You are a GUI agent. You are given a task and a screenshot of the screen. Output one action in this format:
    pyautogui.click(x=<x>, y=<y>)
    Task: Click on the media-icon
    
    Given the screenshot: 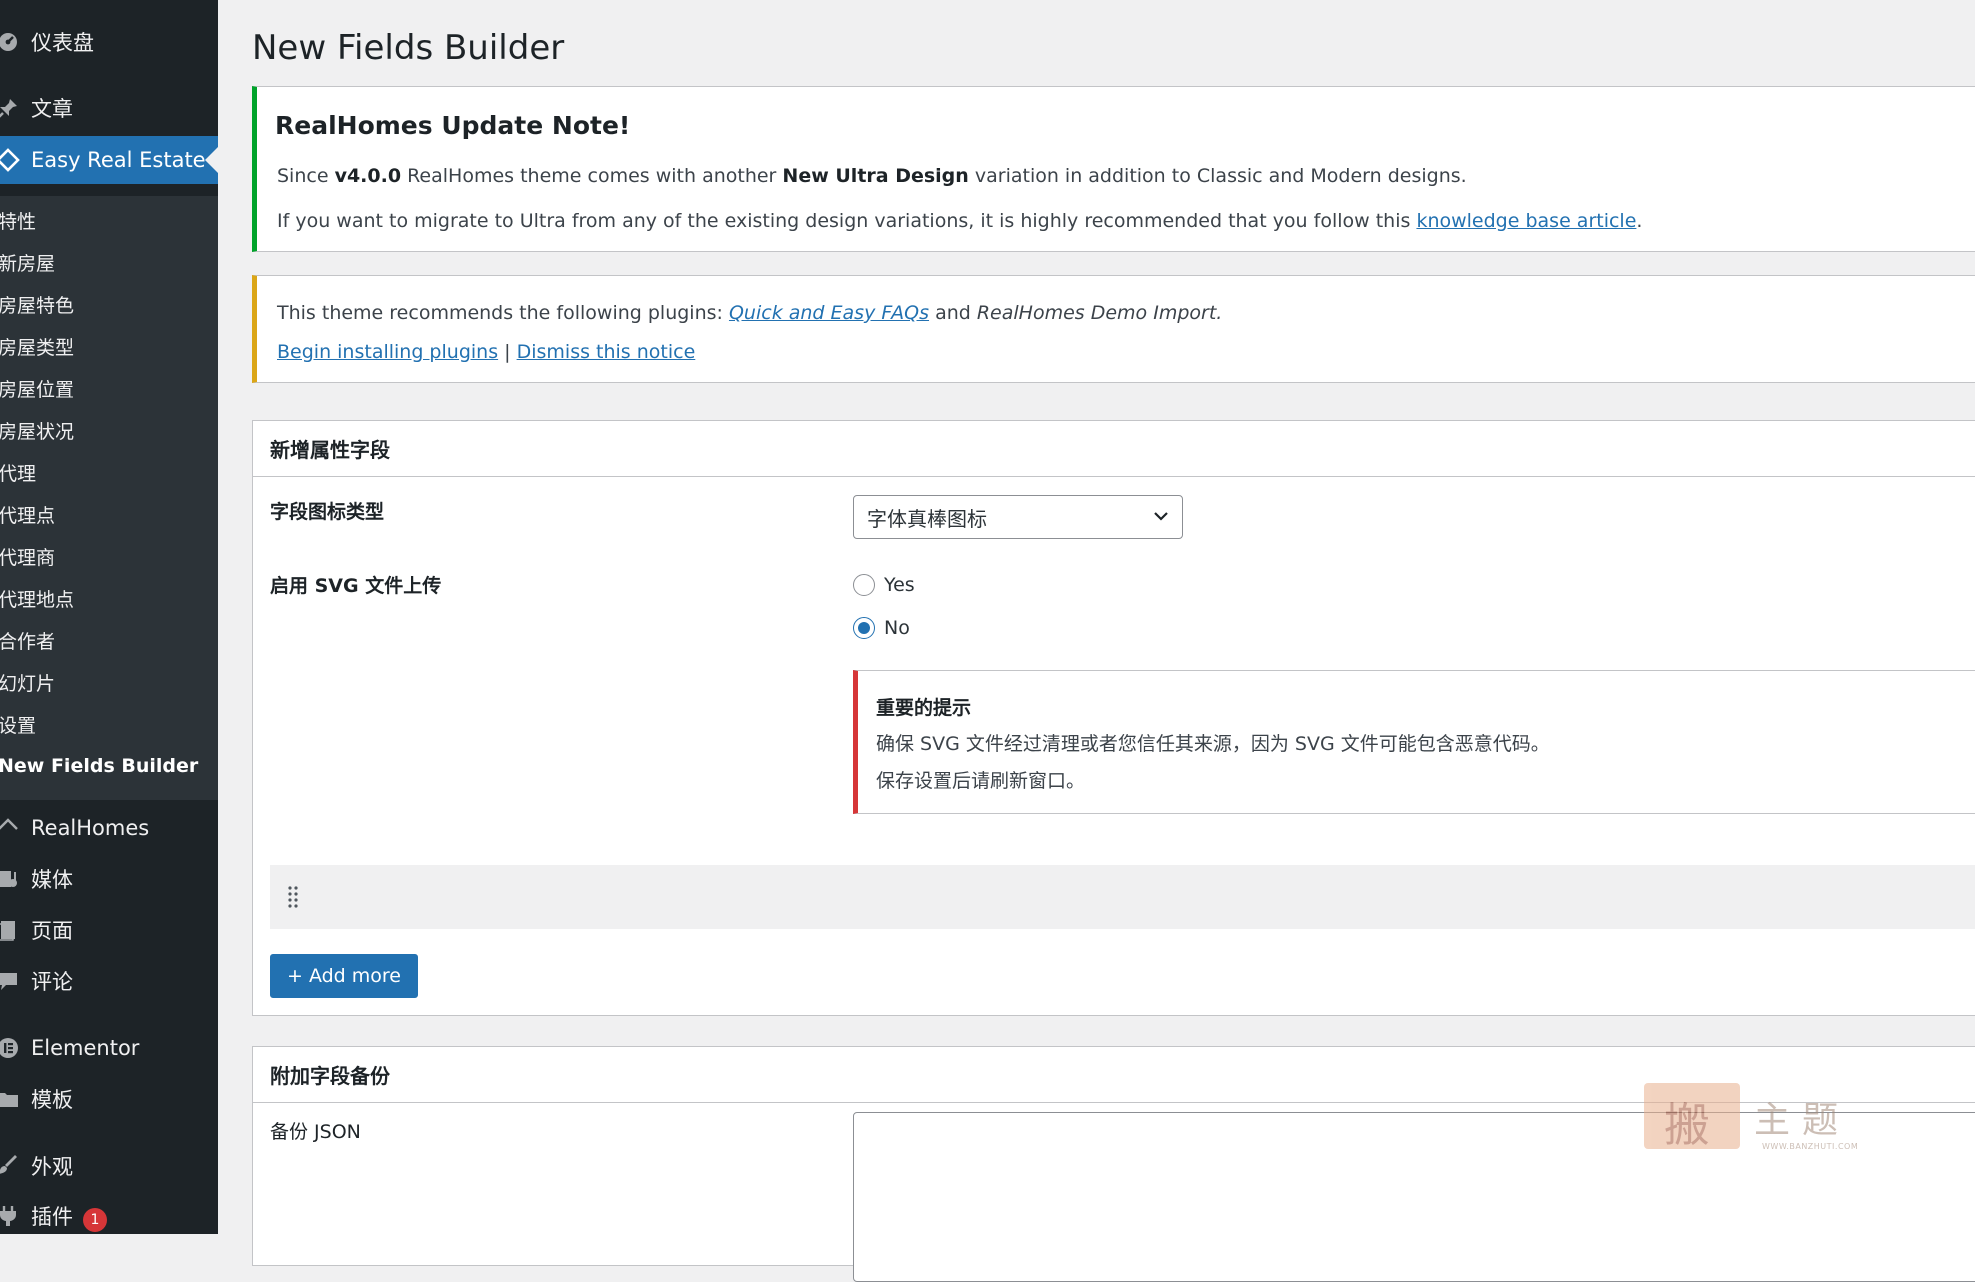 What is the action you would take?
    pyautogui.click(x=10, y=879)
    